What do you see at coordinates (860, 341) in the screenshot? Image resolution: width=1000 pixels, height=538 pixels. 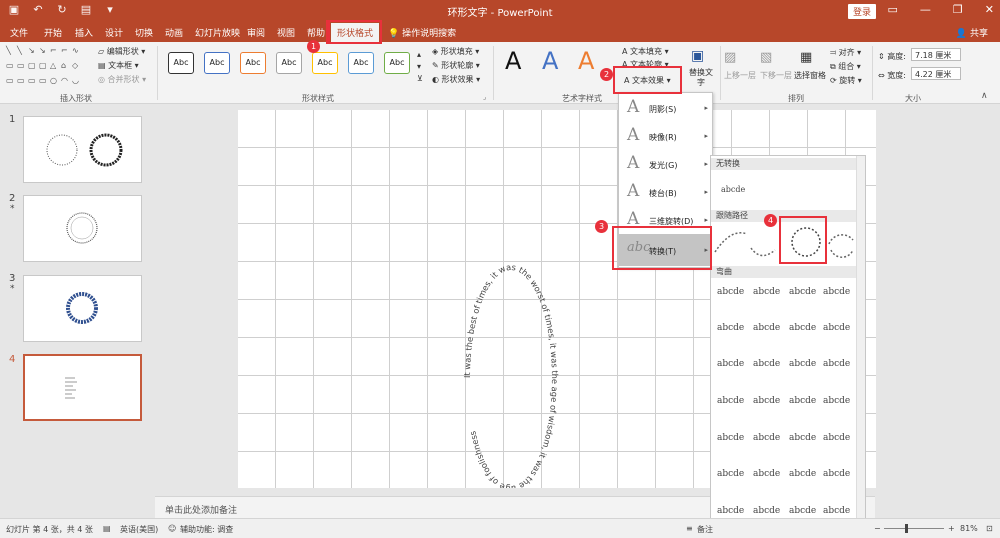 I see `gallery-scrollbar` at bounding box center [860, 341].